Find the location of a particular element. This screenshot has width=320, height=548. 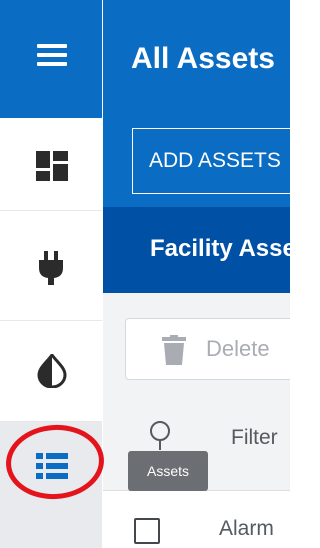

assets-tooltip: Assets is located at coordinates (168, 471).